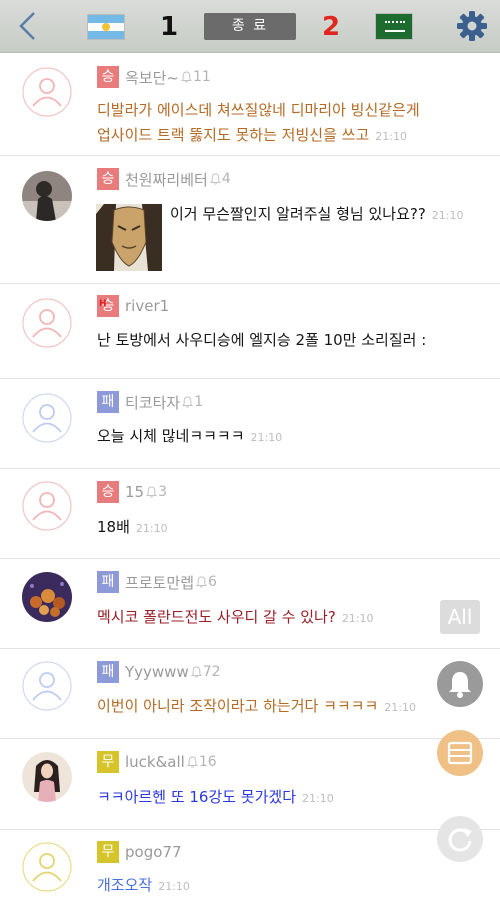  I want to click on comment-meta: 무 pogo77, so click(139, 852).